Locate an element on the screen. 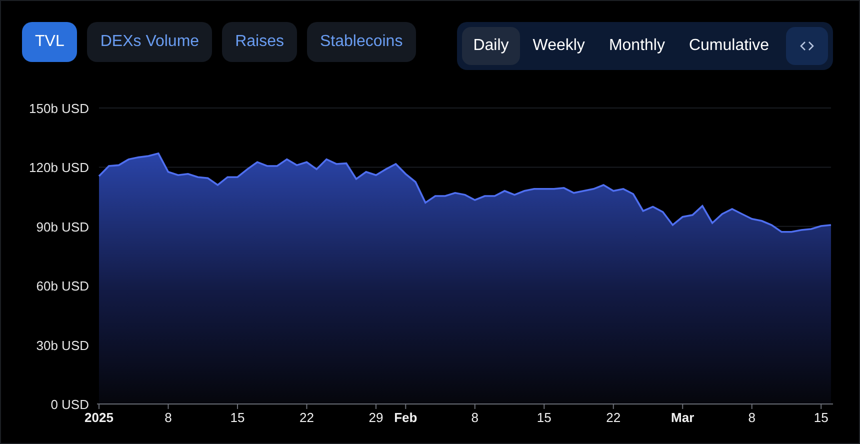 The width and height of the screenshot is (860, 444). axis-label: Feb is located at coordinates (406, 417).